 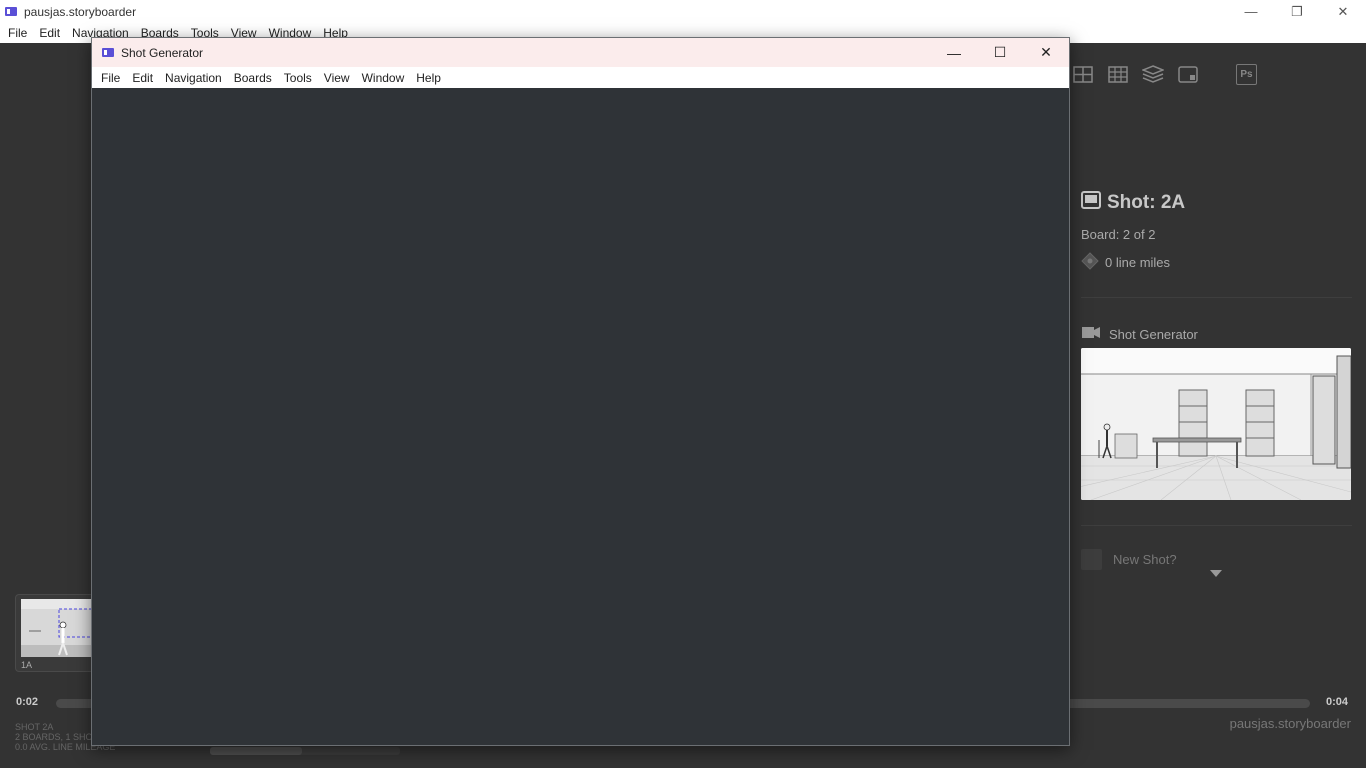 I want to click on horizontal-scrollbar, so click(x=305, y=751).